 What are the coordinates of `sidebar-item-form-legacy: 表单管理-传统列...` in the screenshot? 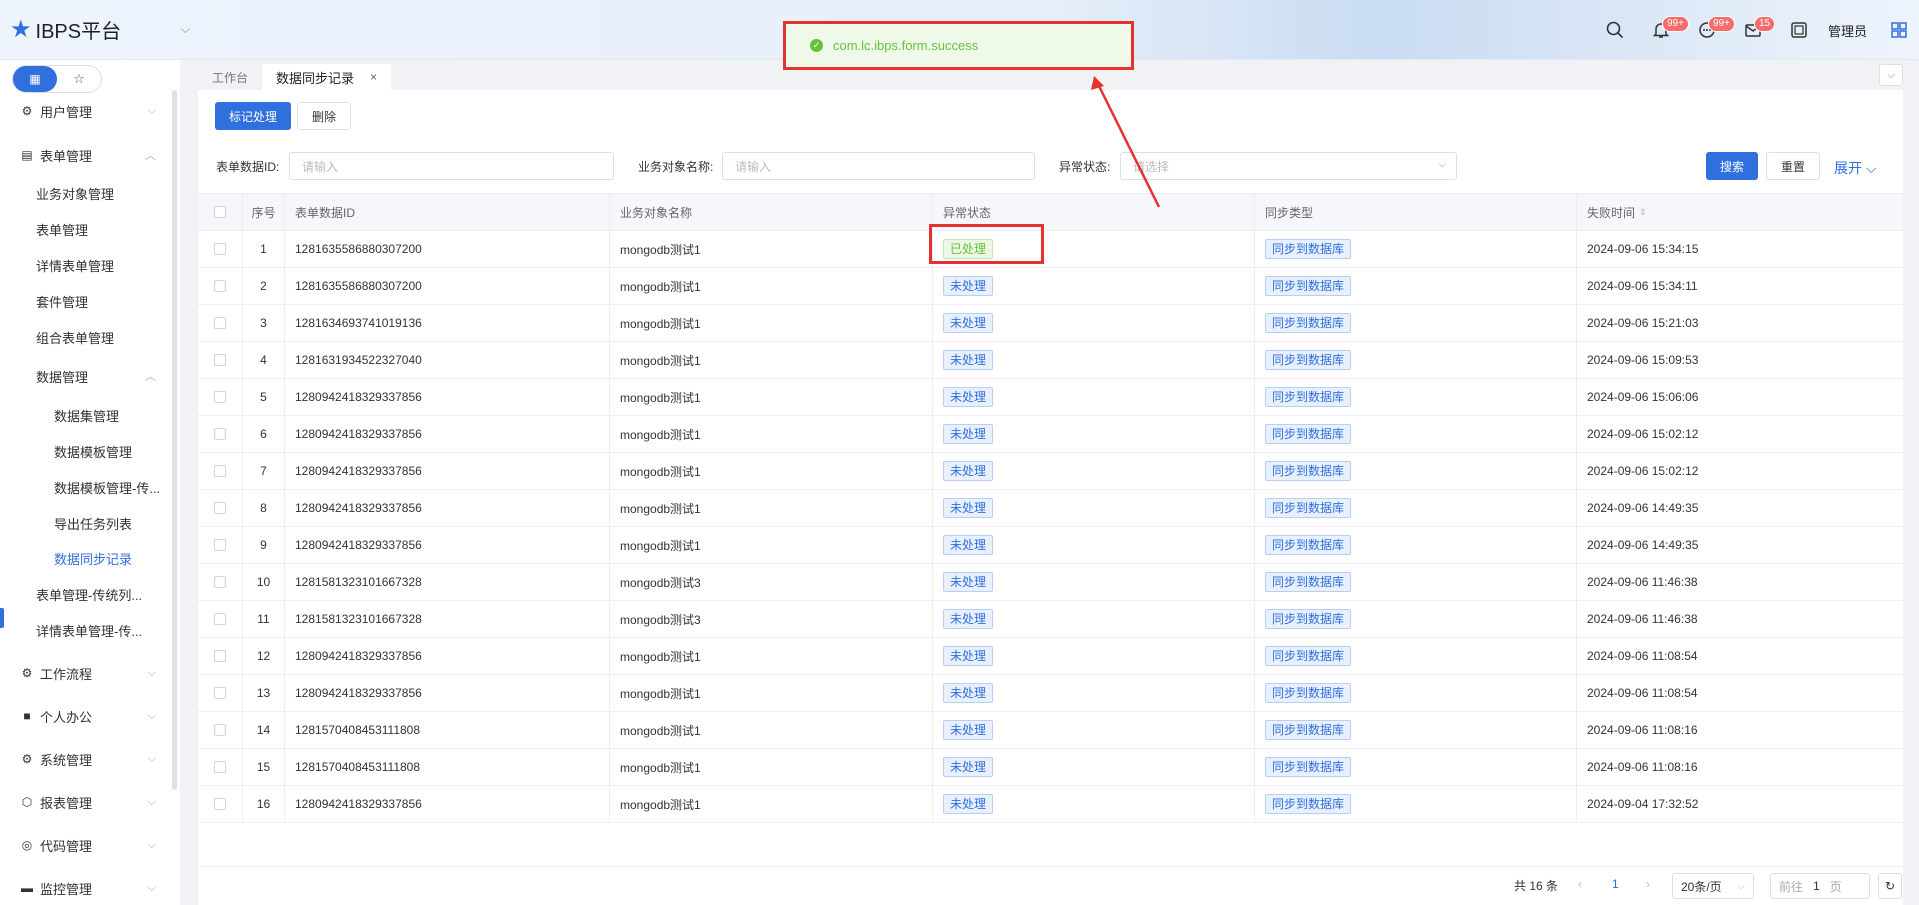 It's located at (85, 594).